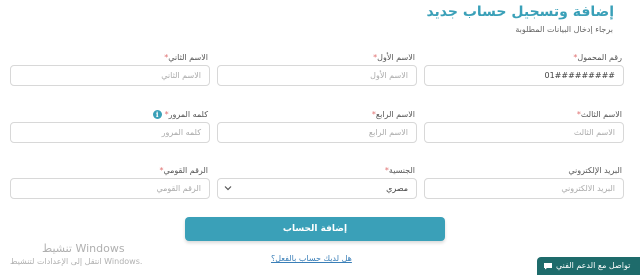  I want to click on nationality-select: مصري, so click(317, 188).